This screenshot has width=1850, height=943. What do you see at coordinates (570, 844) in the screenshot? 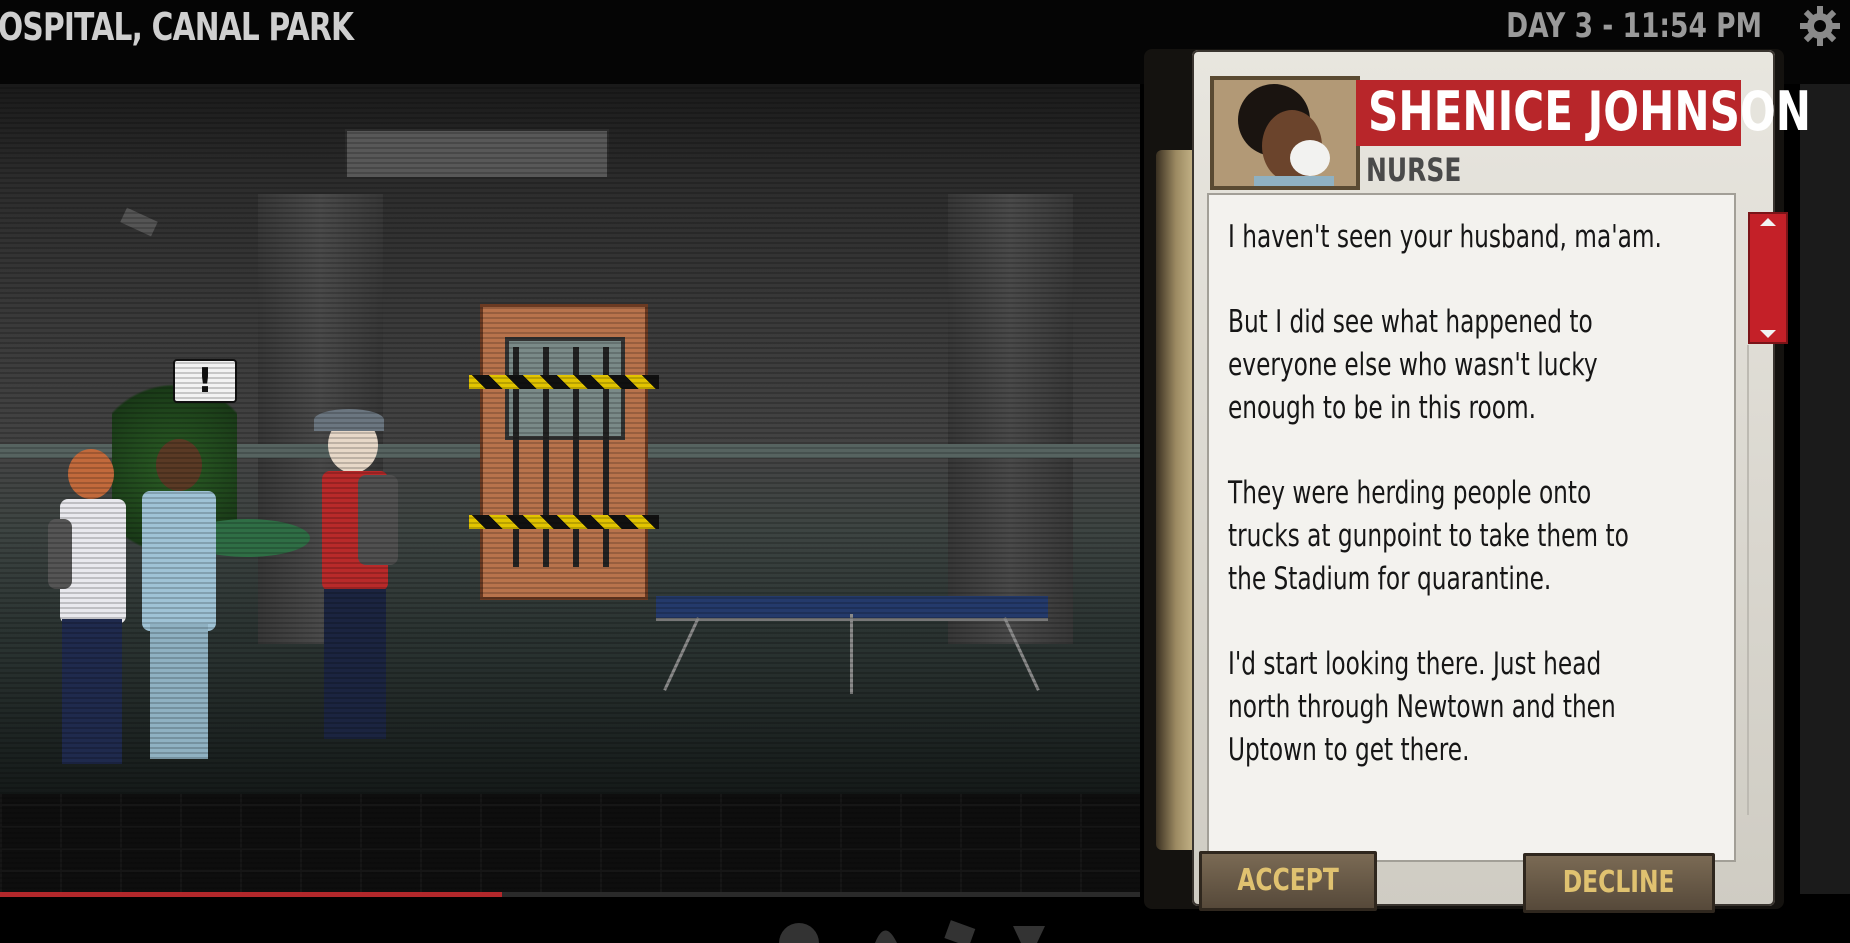
I see `brick-foundation` at bounding box center [570, 844].